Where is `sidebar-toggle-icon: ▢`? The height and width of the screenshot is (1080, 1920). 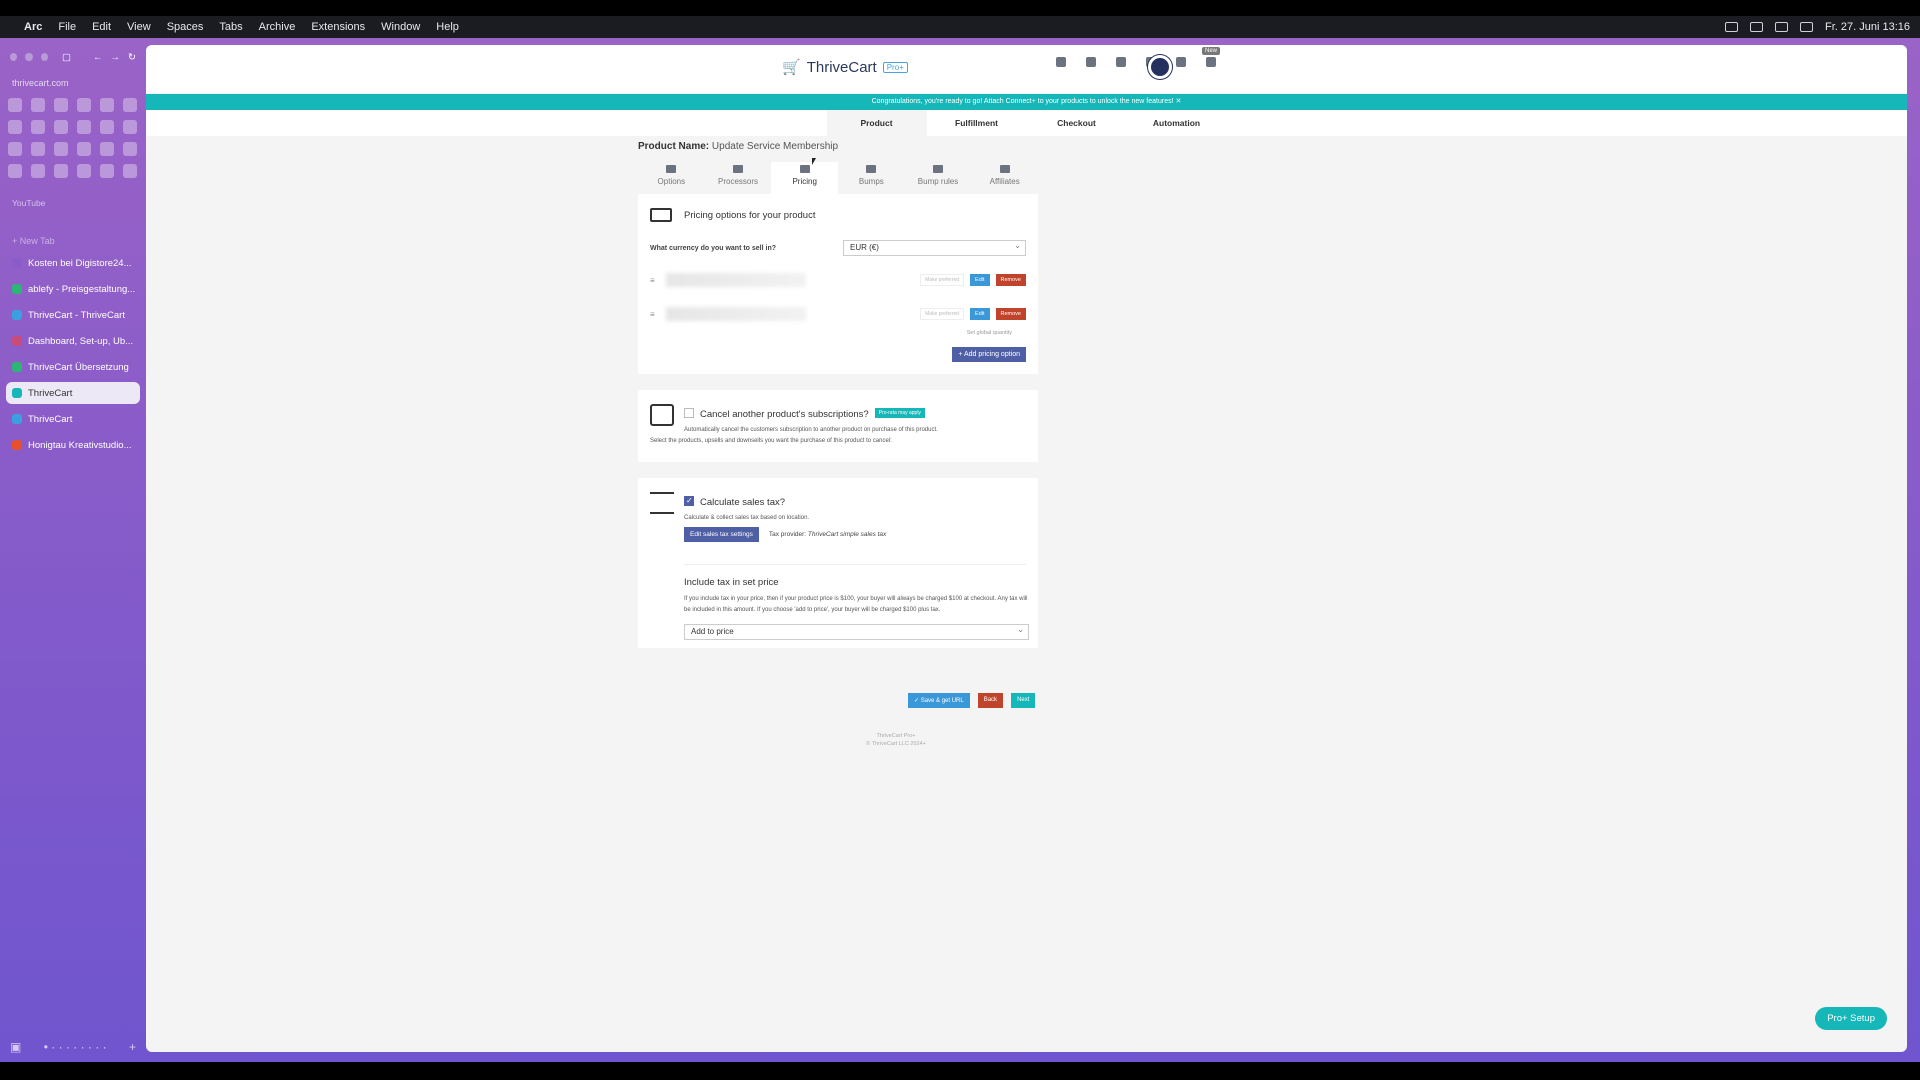
sidebar-toggle-icon: ▢ is located at coordinates (66, 57).